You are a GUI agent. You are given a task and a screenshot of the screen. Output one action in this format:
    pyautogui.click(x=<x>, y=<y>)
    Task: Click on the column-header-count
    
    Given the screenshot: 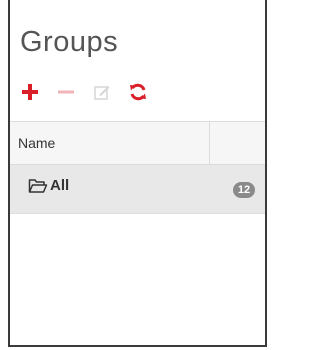 What is the action you would take?
    pyautogui.click(x=237, y=143)
    